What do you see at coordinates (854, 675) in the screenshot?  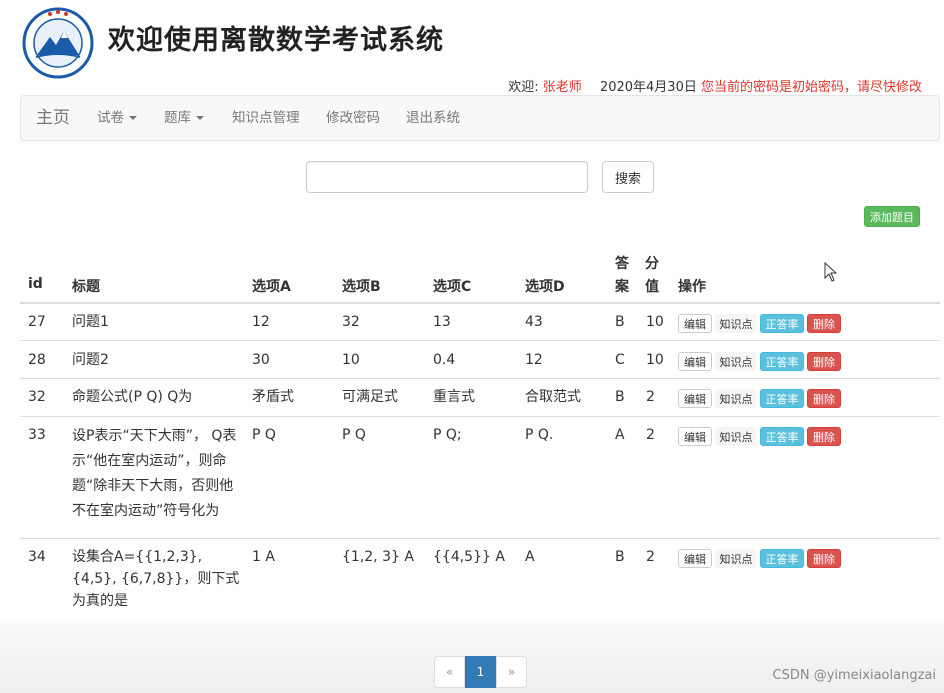 I see `csdn-watermark: CSDN @yimeixiaolangzai` at bounding box center [854, 675].